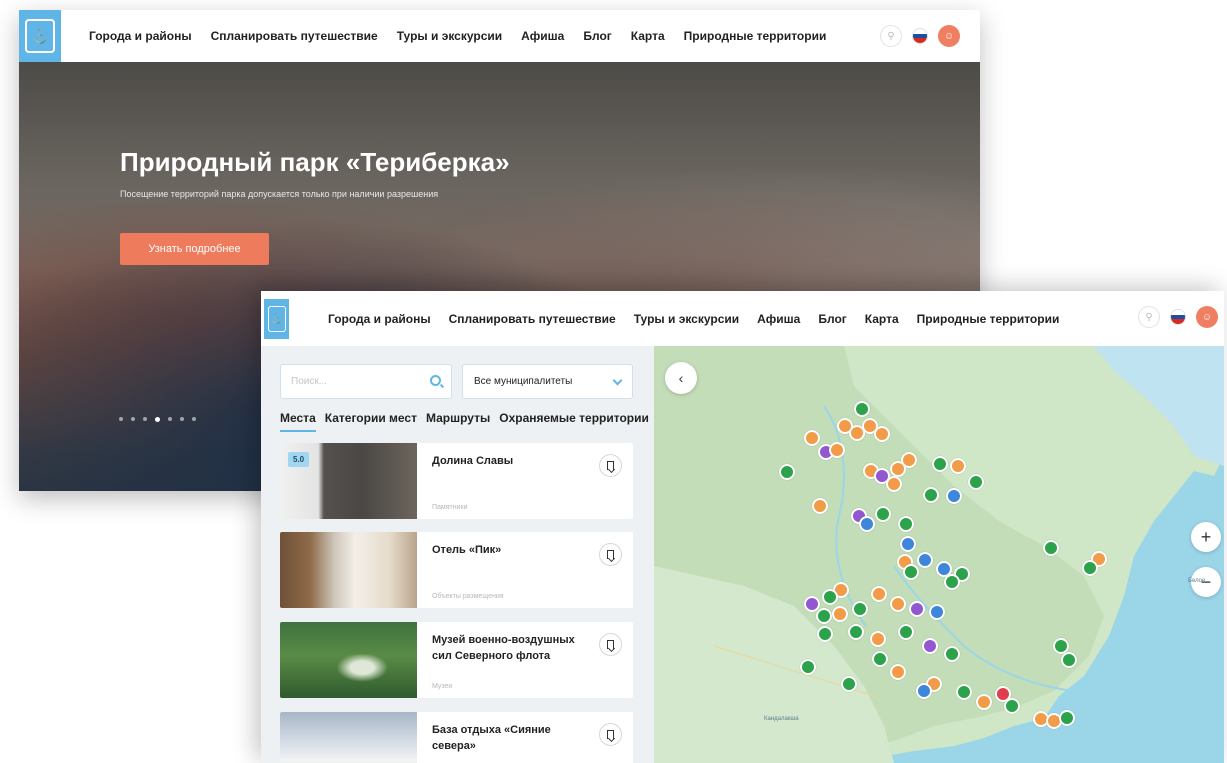  I want to click on slider-dot-active, so click(157, 419).